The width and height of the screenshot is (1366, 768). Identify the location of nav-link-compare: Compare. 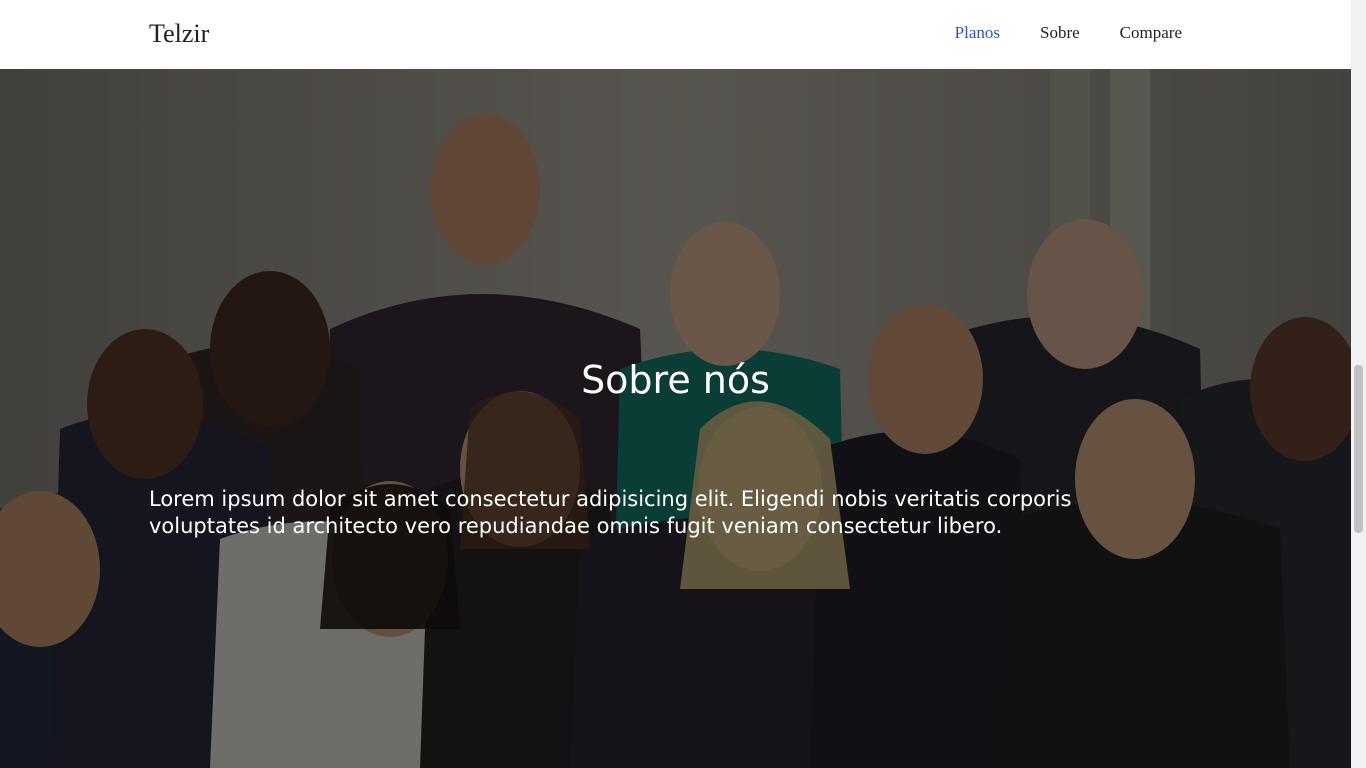
(1151, 32).